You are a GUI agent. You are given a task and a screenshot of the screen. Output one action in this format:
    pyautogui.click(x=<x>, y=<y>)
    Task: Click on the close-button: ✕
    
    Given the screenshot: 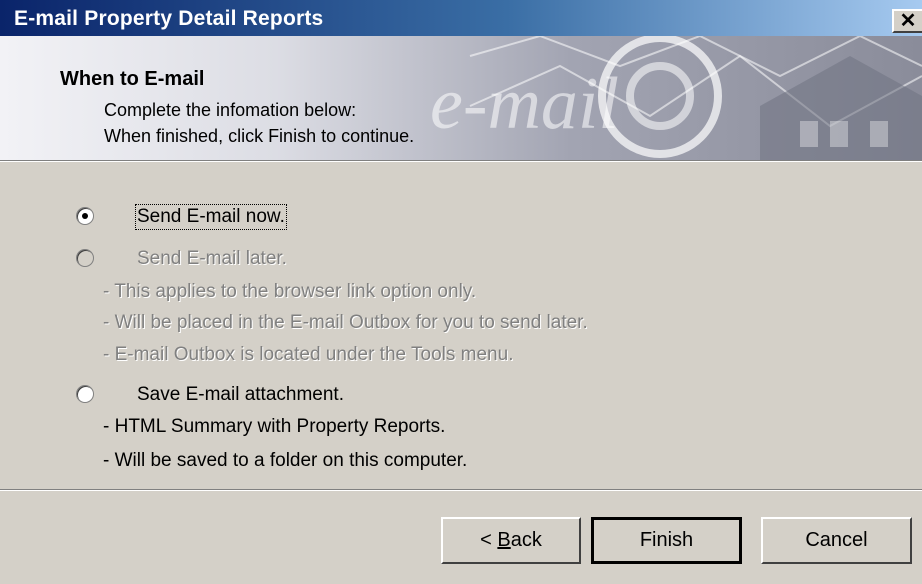 What is the action you would take?
    pyautogui.click(x=907, y=21)
    